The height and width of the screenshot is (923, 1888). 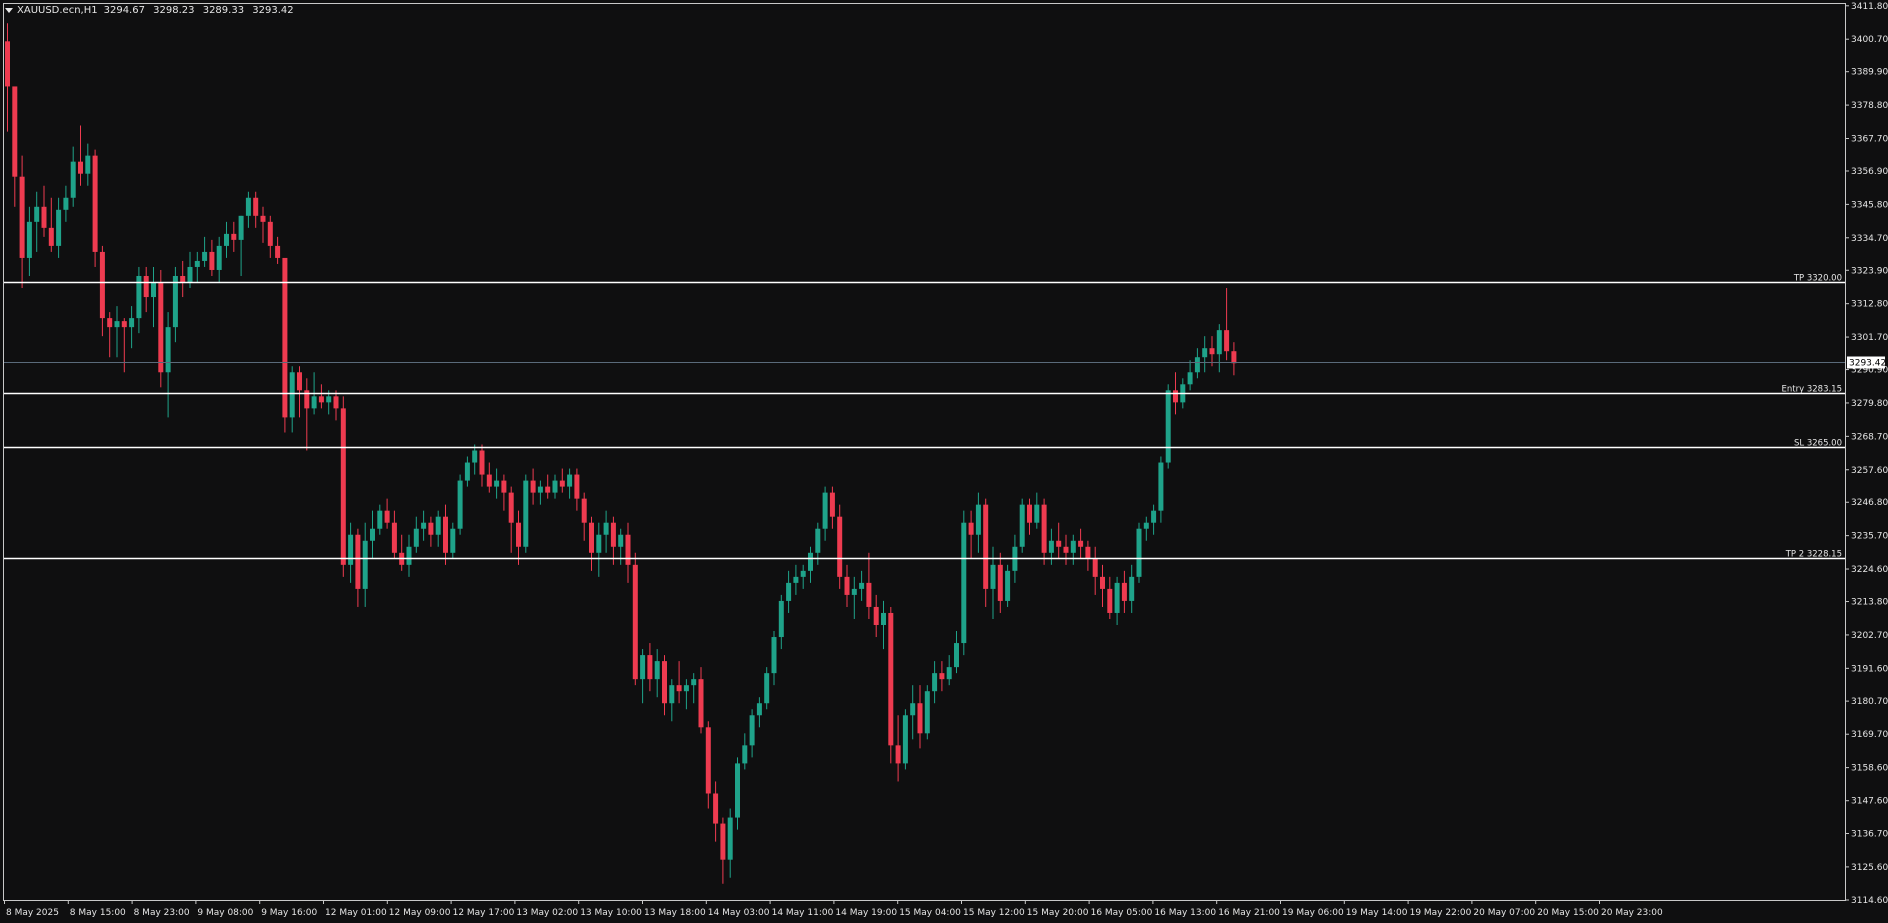 I want to click on y-tick-label: 3268.70, so click(x=1869, y=437).